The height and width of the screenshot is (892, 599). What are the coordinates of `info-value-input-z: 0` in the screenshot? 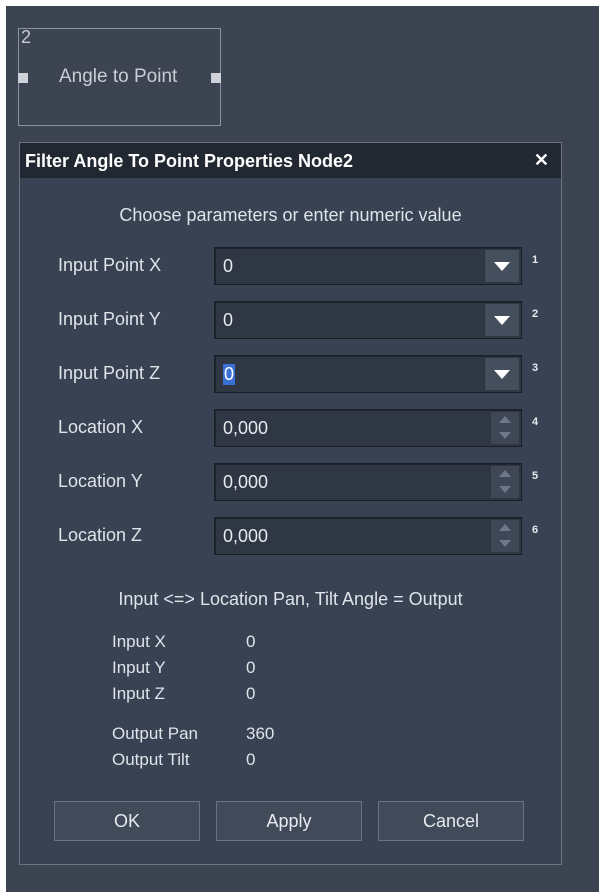 It's located at (251, 693).